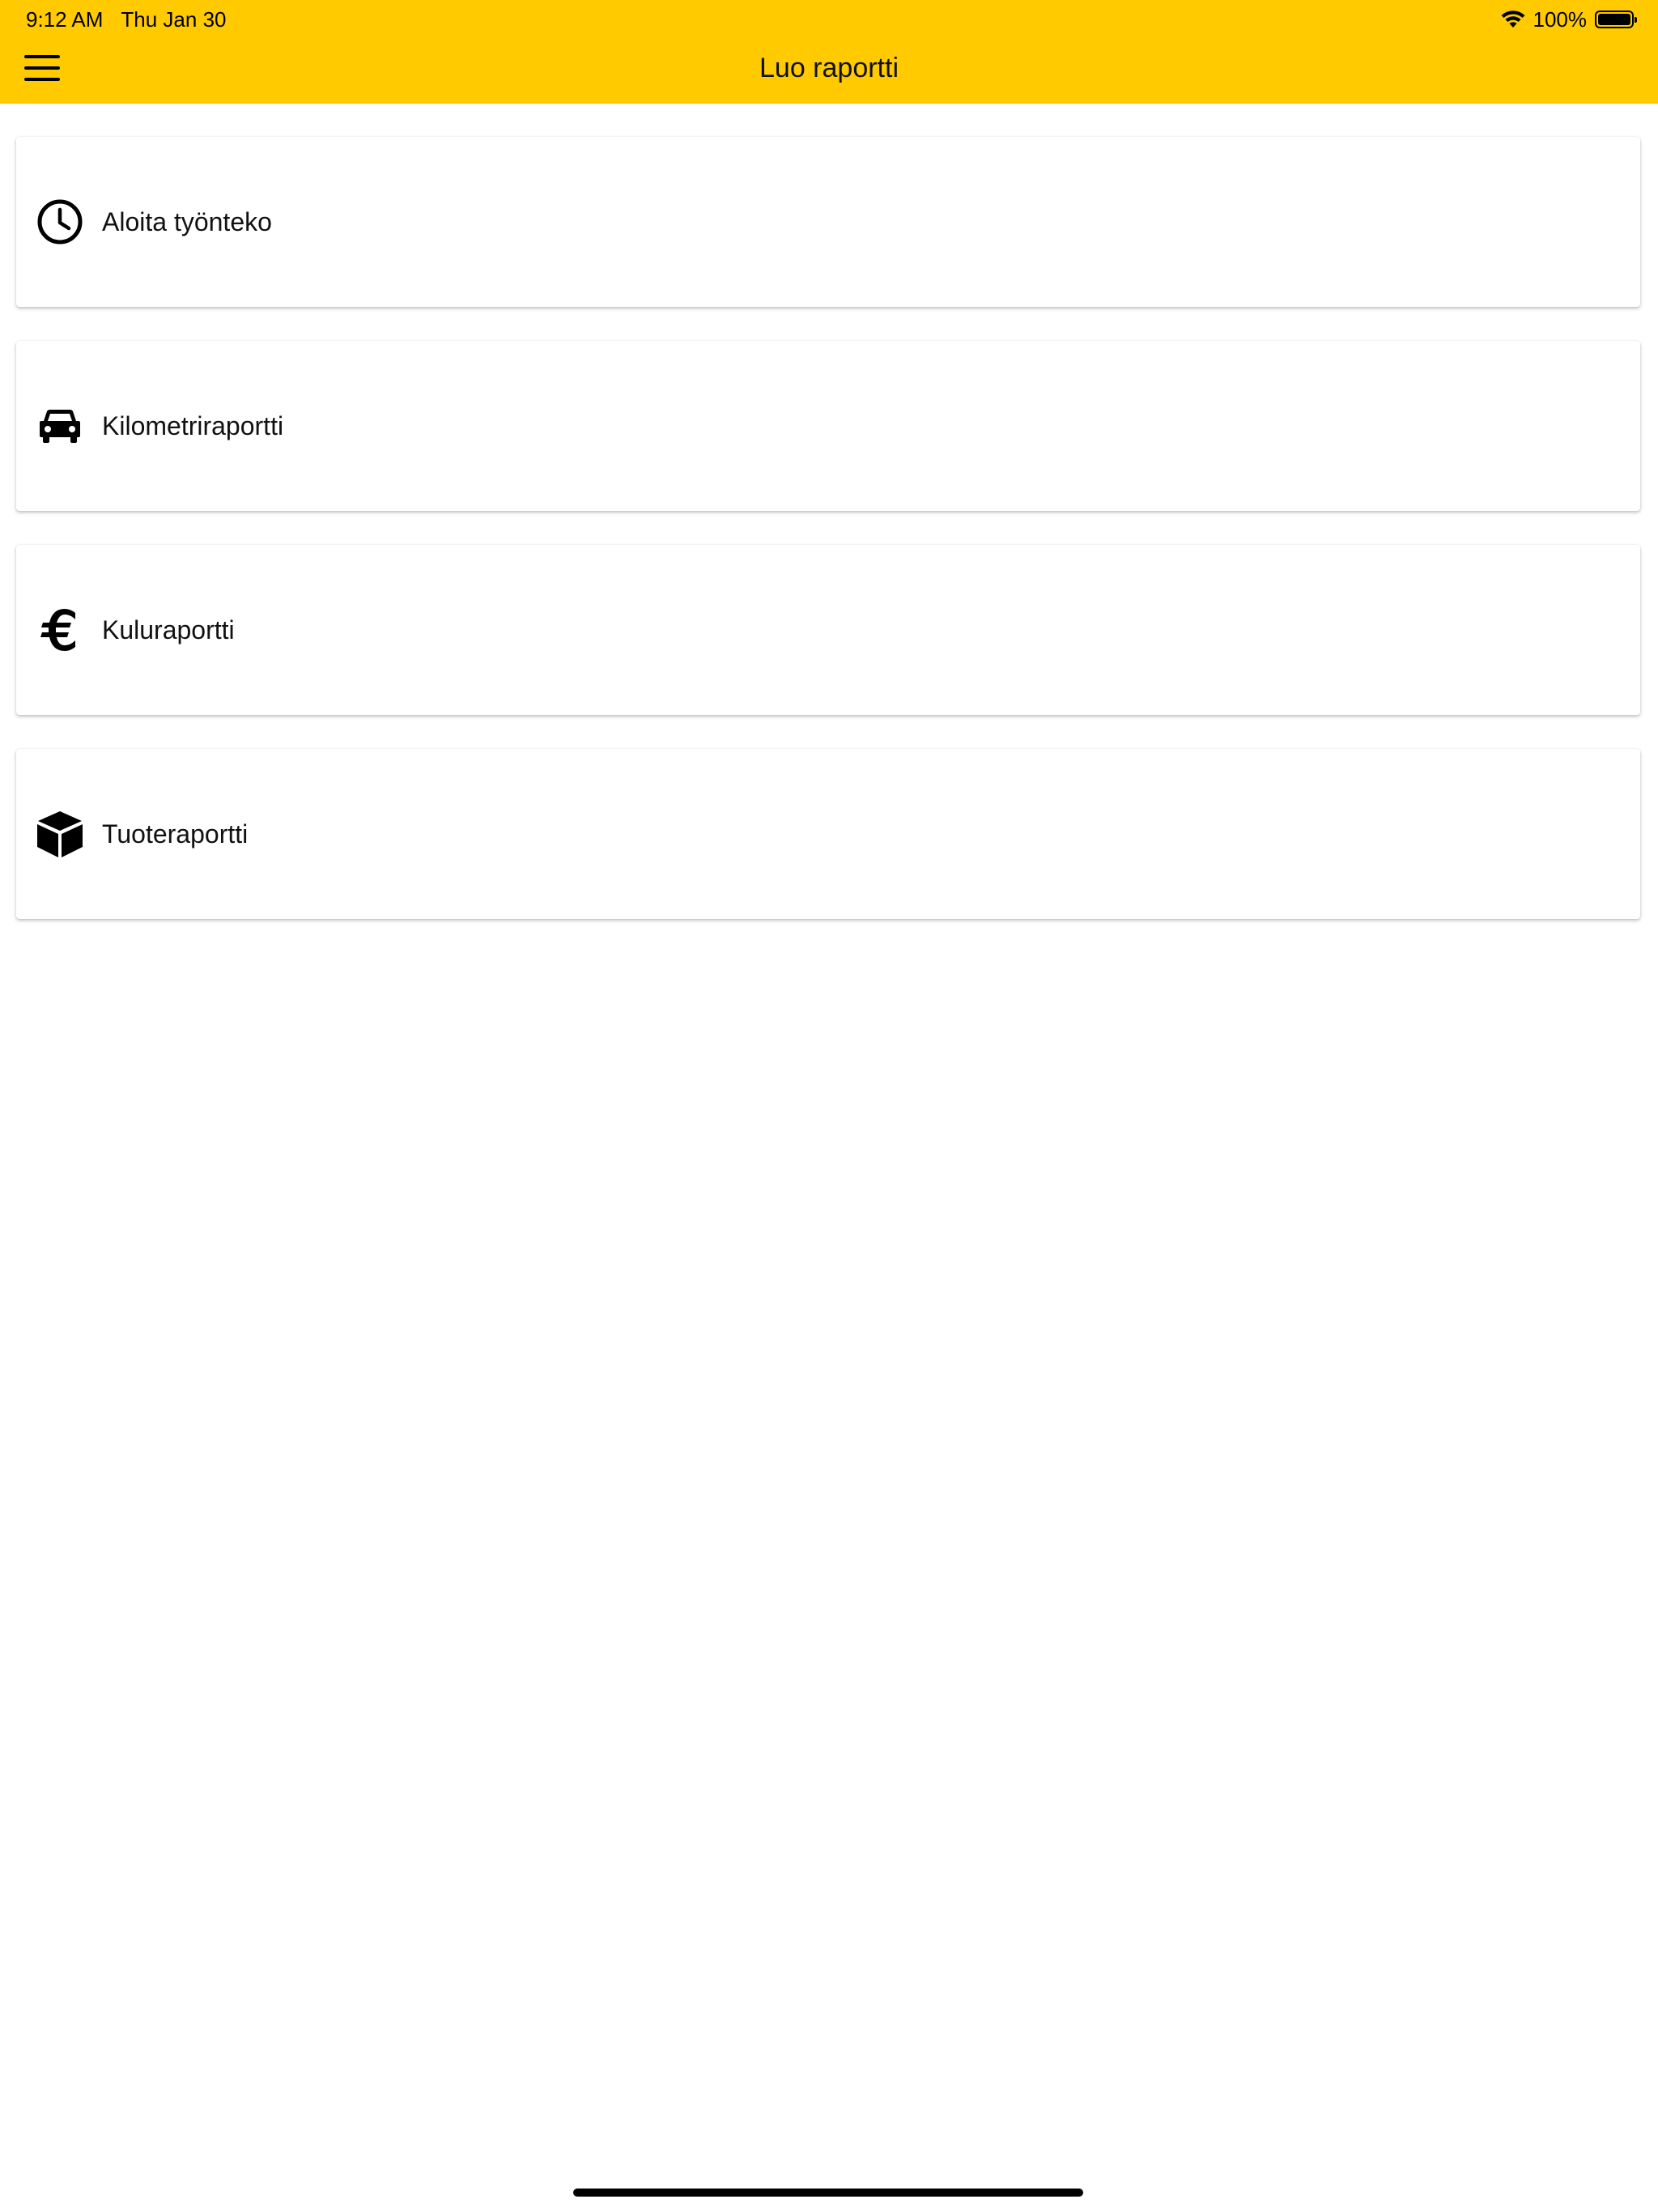  I want to click on car-icon, so click(60, 426).